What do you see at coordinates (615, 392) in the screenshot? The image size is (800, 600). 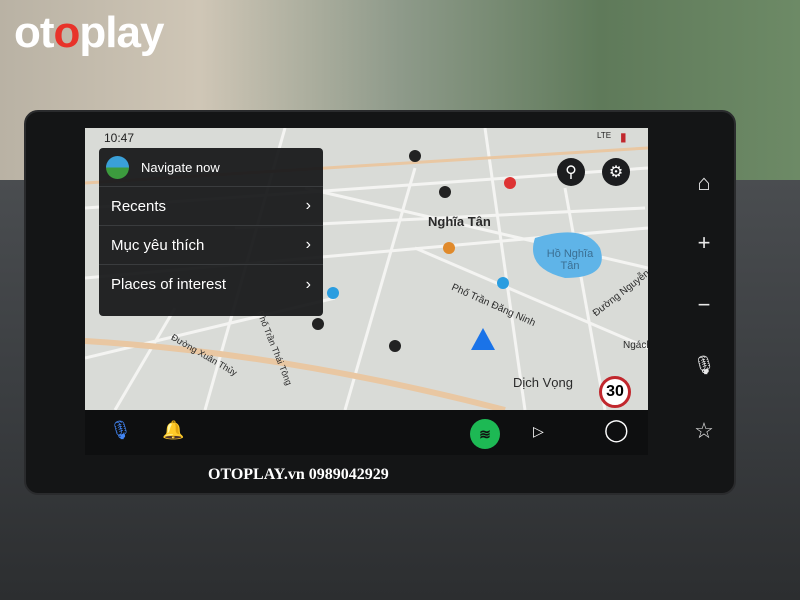 I see `speed-limit-sign: 30` at bounding box center [615, 392].